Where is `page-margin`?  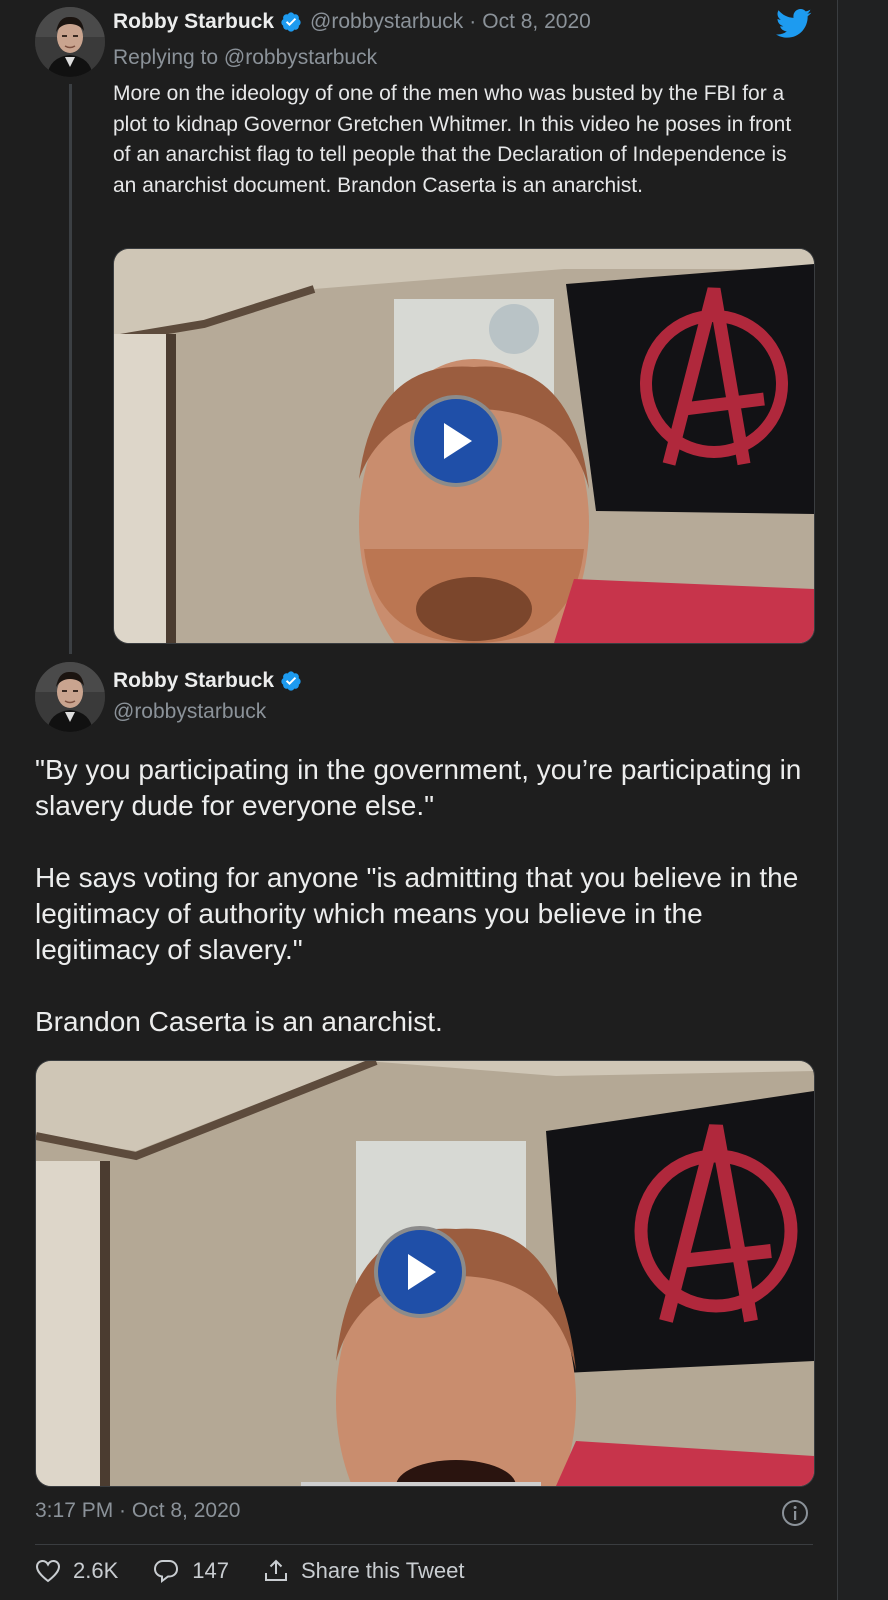 page-margin is located at coordinates (863, 800).